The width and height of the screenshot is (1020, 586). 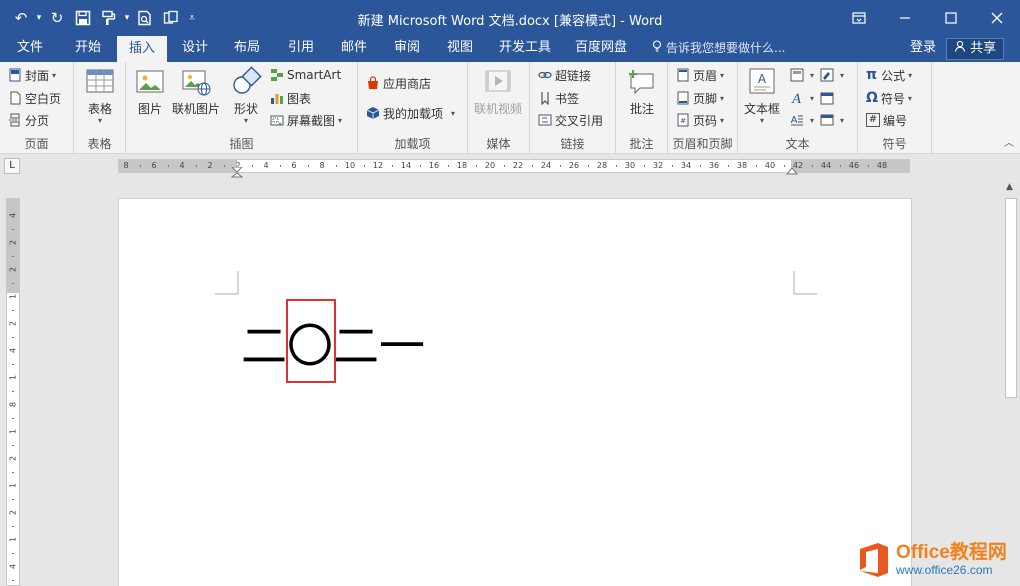 I want to click on store-icon, so click(x=373, y=82).